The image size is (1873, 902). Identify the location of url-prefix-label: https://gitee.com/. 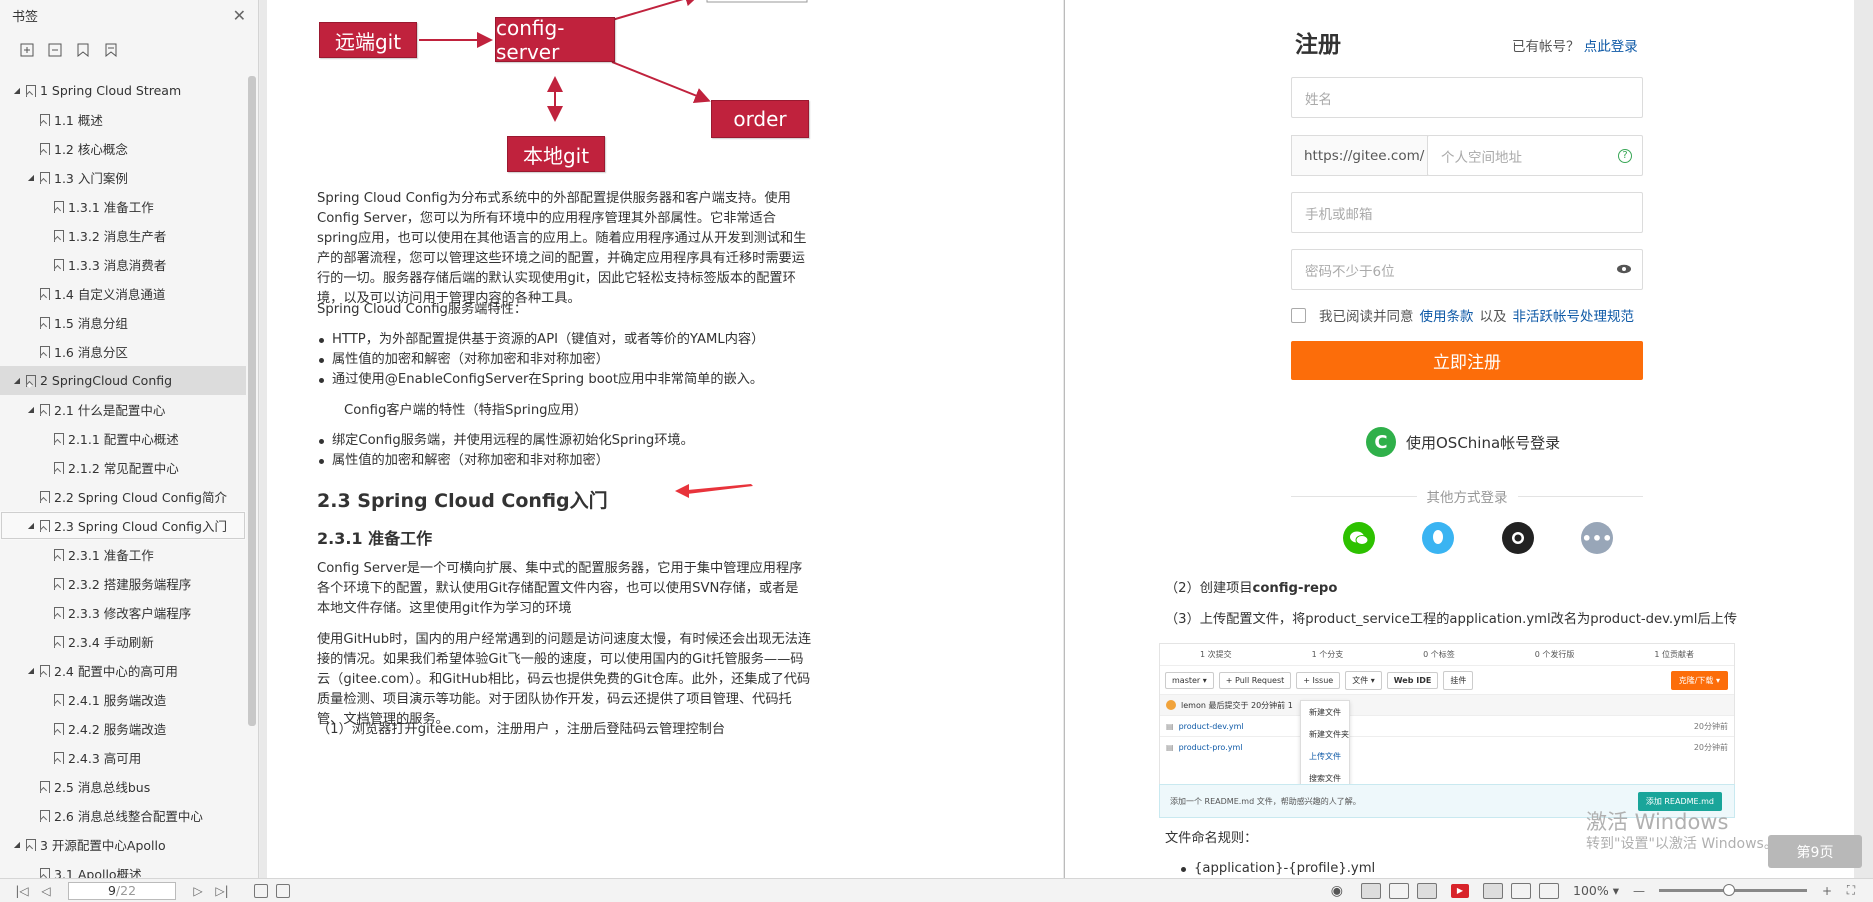
(1359, 155).